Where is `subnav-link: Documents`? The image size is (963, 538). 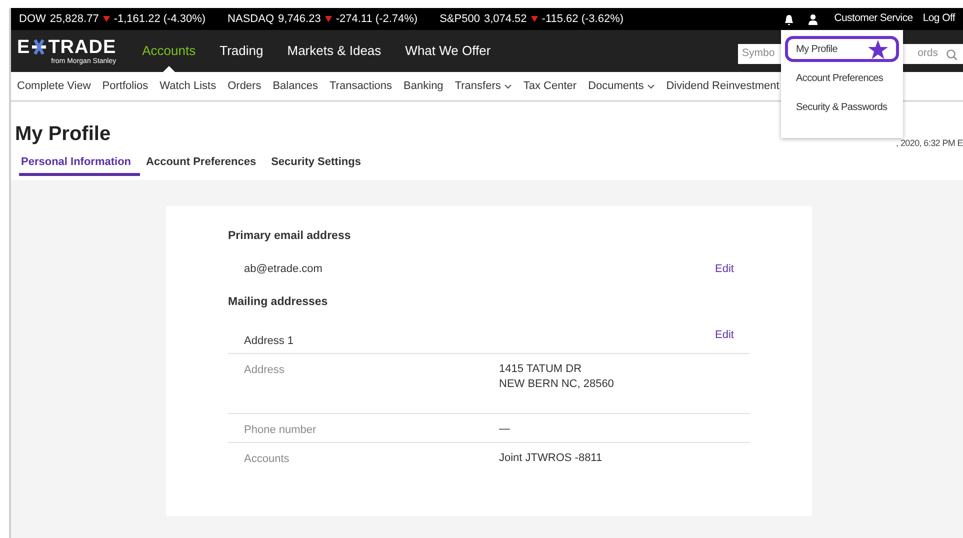
subnav-link: Documents is located at coordinates (621, 86).